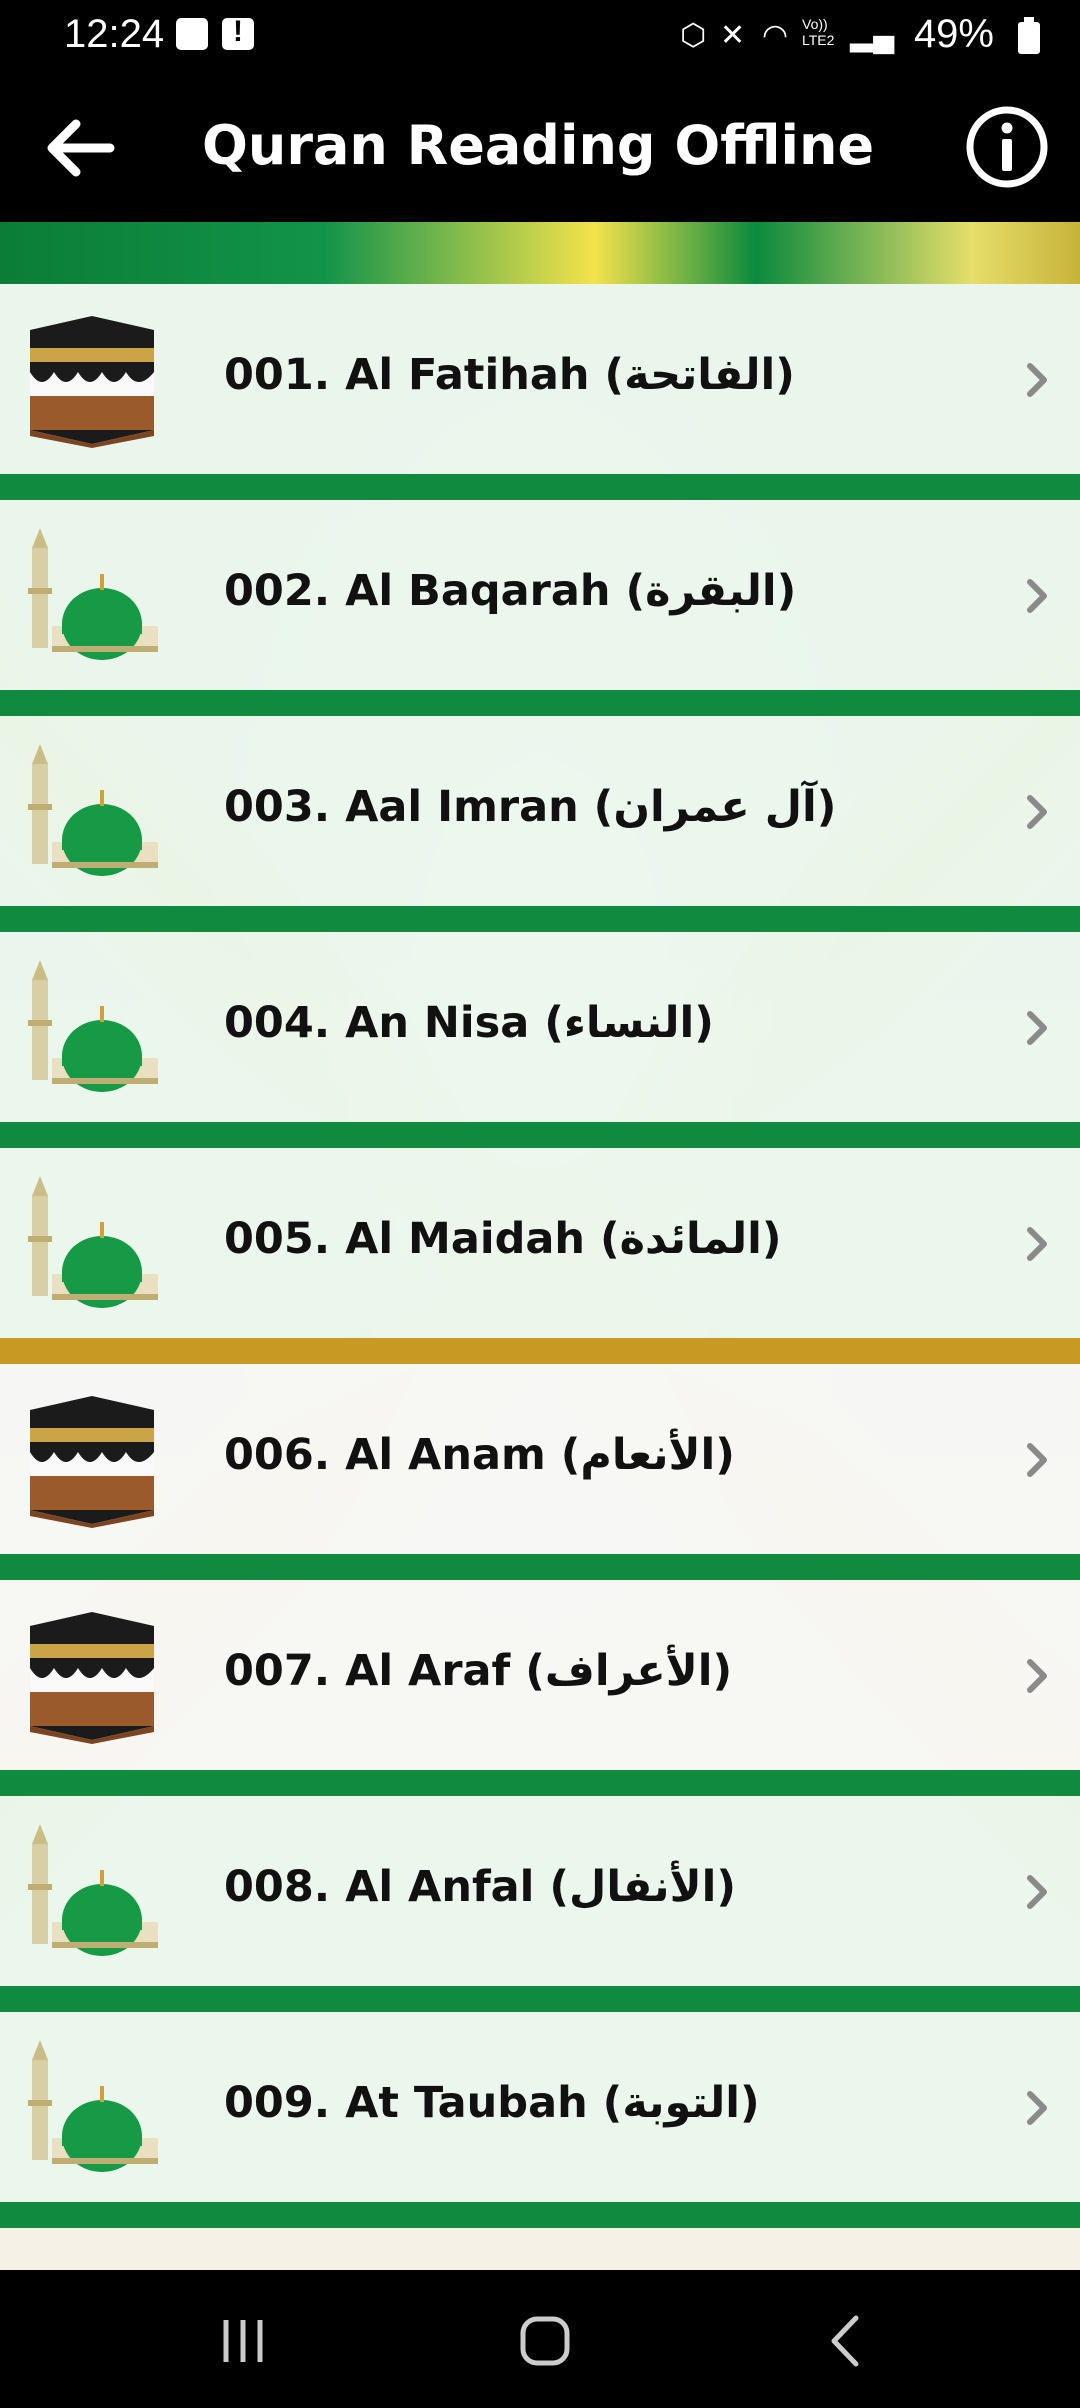 Image resolution: width=1080 pixels, height=2408 pixels. I want to click on surah-row: 009. At Taubah (التوبة), so click(540, 2120).